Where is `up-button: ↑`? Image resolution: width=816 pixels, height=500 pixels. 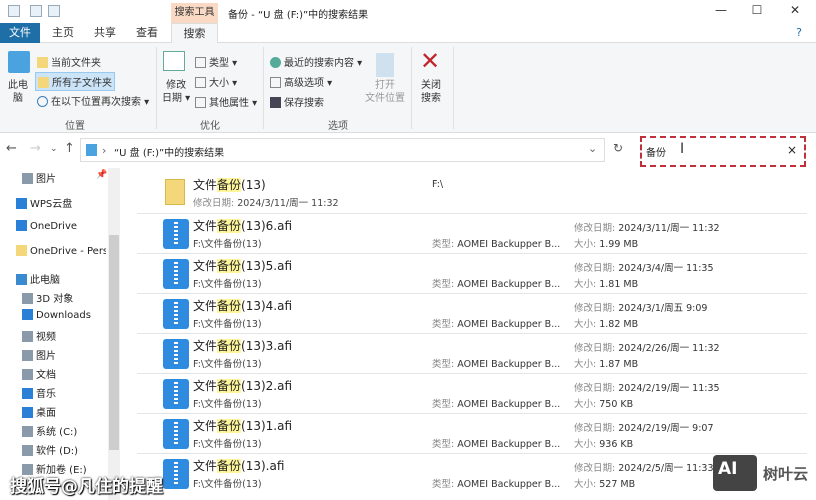
up-button: ↑ is located at coordinates (69, 148).